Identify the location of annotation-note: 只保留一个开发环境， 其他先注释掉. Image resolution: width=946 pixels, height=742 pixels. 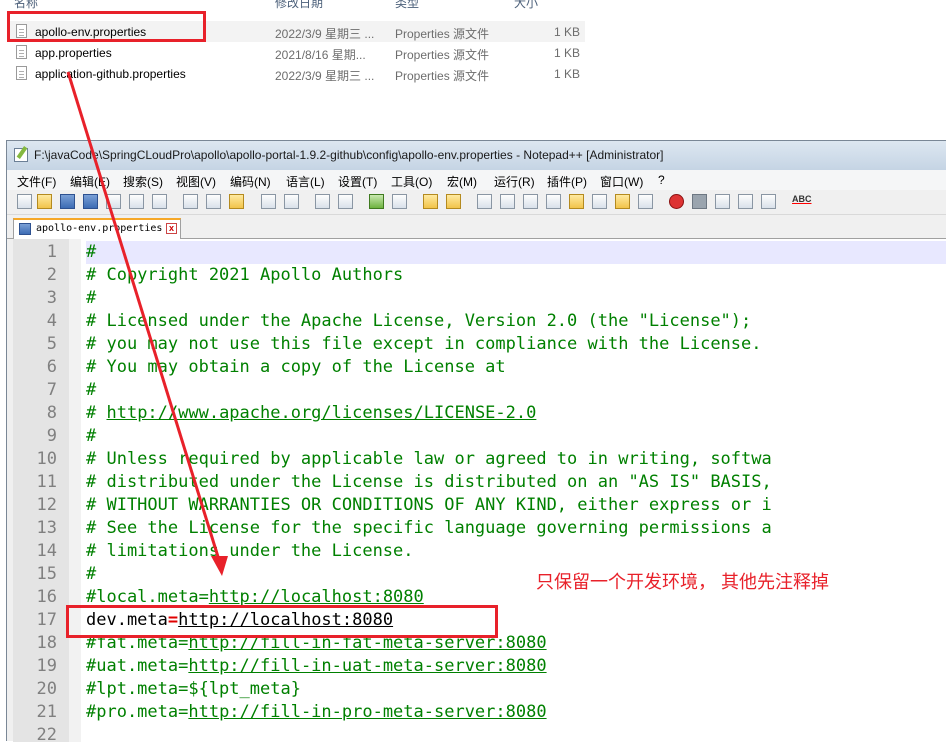
(682, 582).